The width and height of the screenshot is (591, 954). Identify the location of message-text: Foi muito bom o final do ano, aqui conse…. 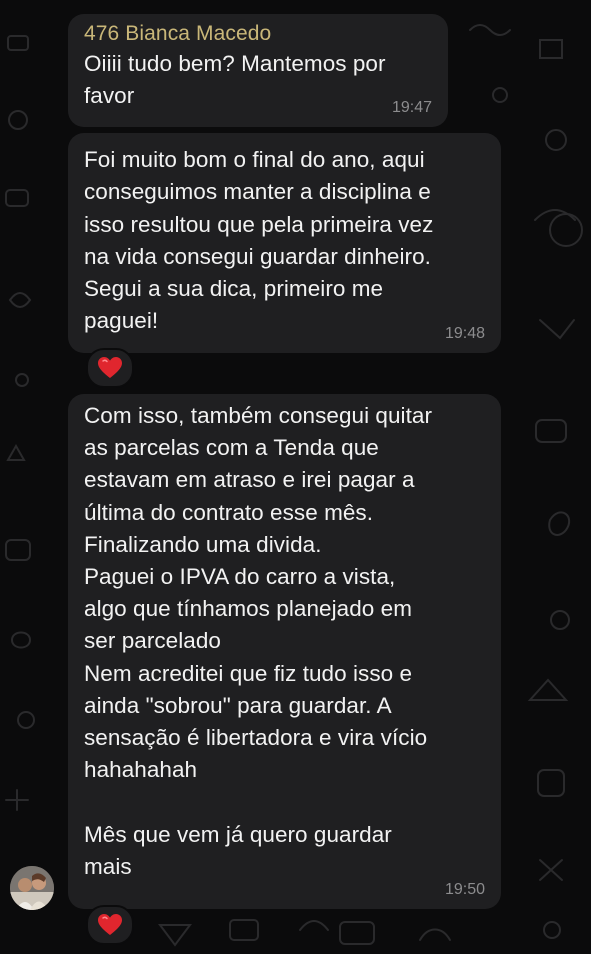
(259, 240).